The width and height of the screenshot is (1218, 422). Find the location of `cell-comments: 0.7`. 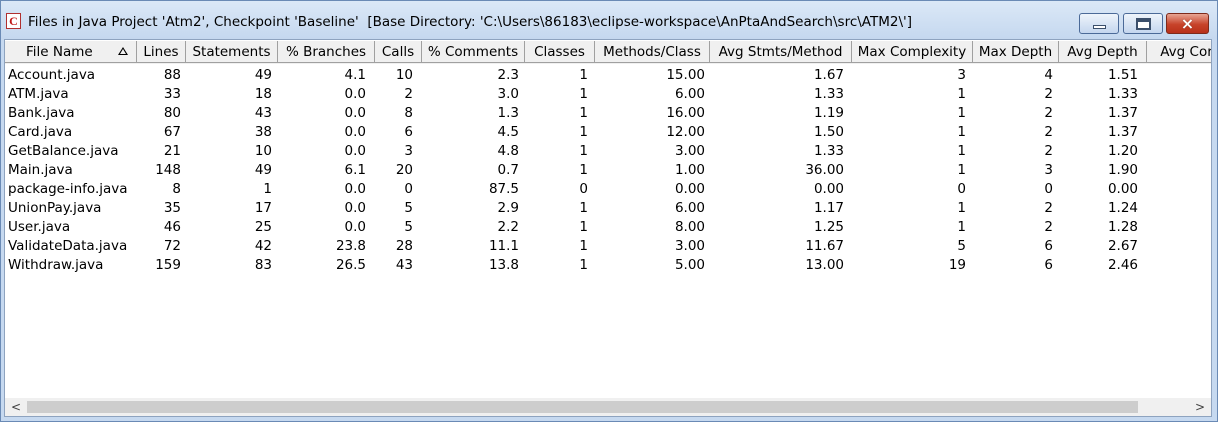

cell-comments: 0.7 is located at coordinates (508, 170).